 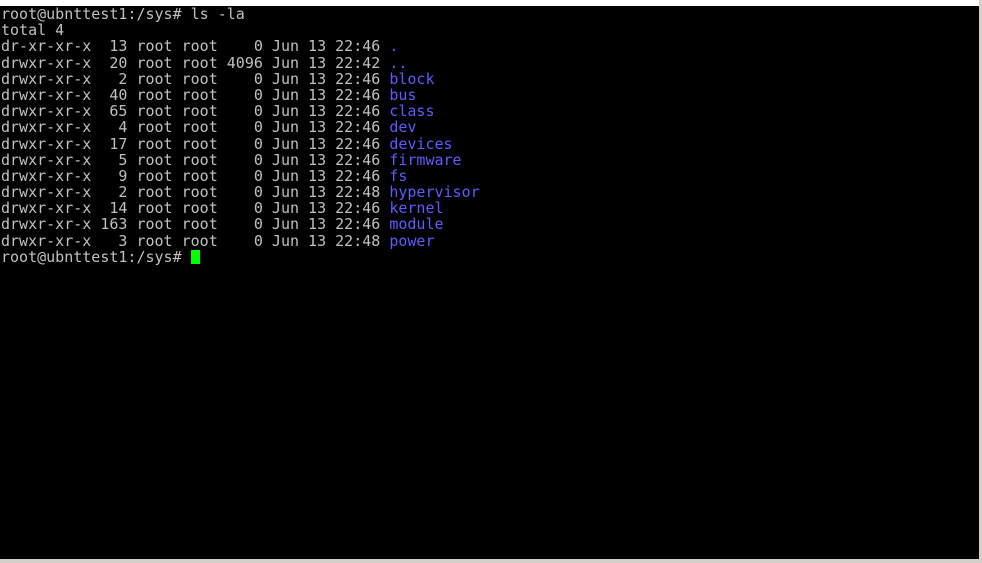 I want to click on listing-row: drwxr-xr-x 9 root root 0 Jun 13 22:46 fs, so click(x=490, y=176).